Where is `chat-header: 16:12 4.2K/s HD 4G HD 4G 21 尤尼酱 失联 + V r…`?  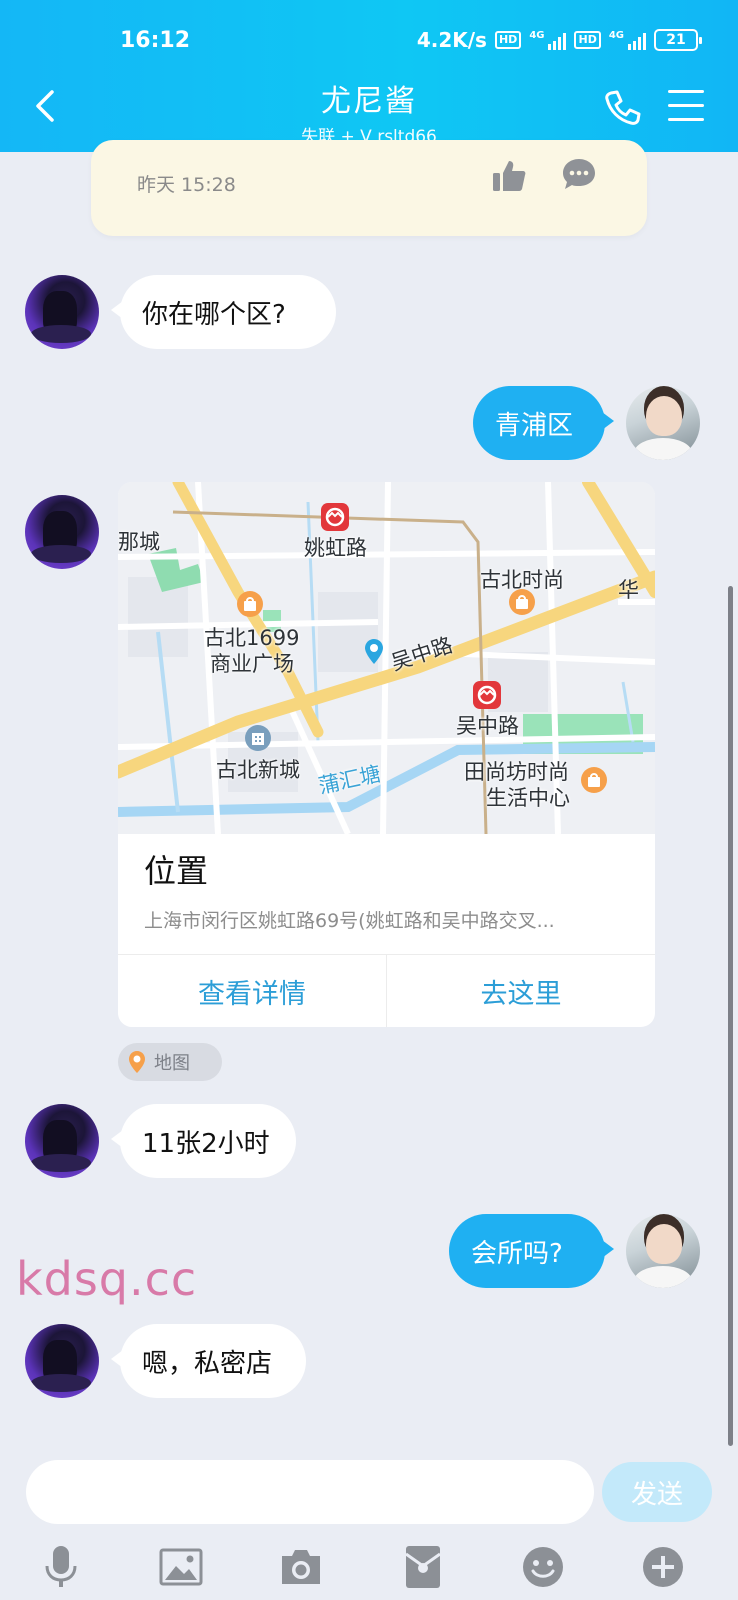 chat-header: 16:12 4.2K/s HD 4G HD 4G 21 尤尼酱 失联 + V r… is located at coordinates (369, 76).